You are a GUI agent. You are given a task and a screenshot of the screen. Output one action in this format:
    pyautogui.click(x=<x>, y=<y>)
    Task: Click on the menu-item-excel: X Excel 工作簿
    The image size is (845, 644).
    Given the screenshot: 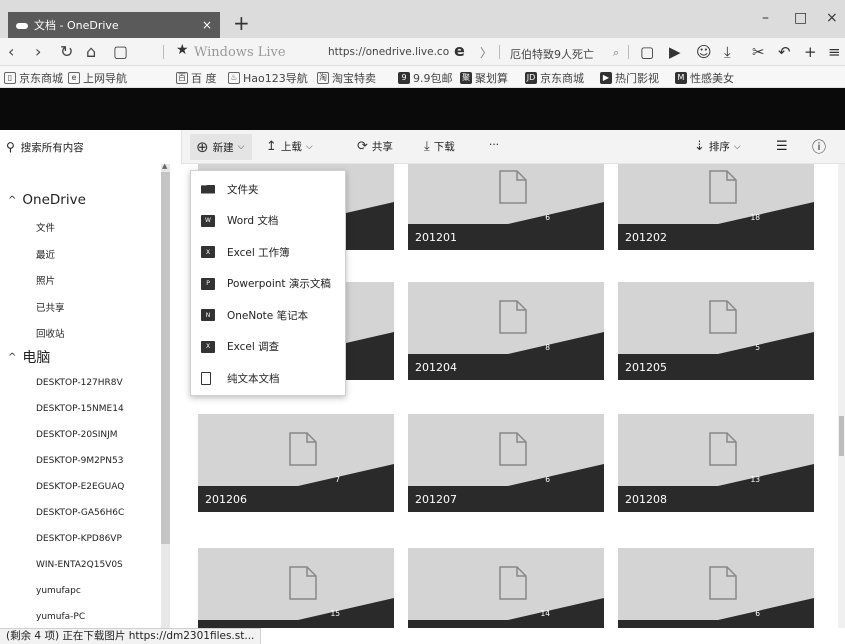 What is the action you would take?
    pyautogui.click(x=268, y=252)
    